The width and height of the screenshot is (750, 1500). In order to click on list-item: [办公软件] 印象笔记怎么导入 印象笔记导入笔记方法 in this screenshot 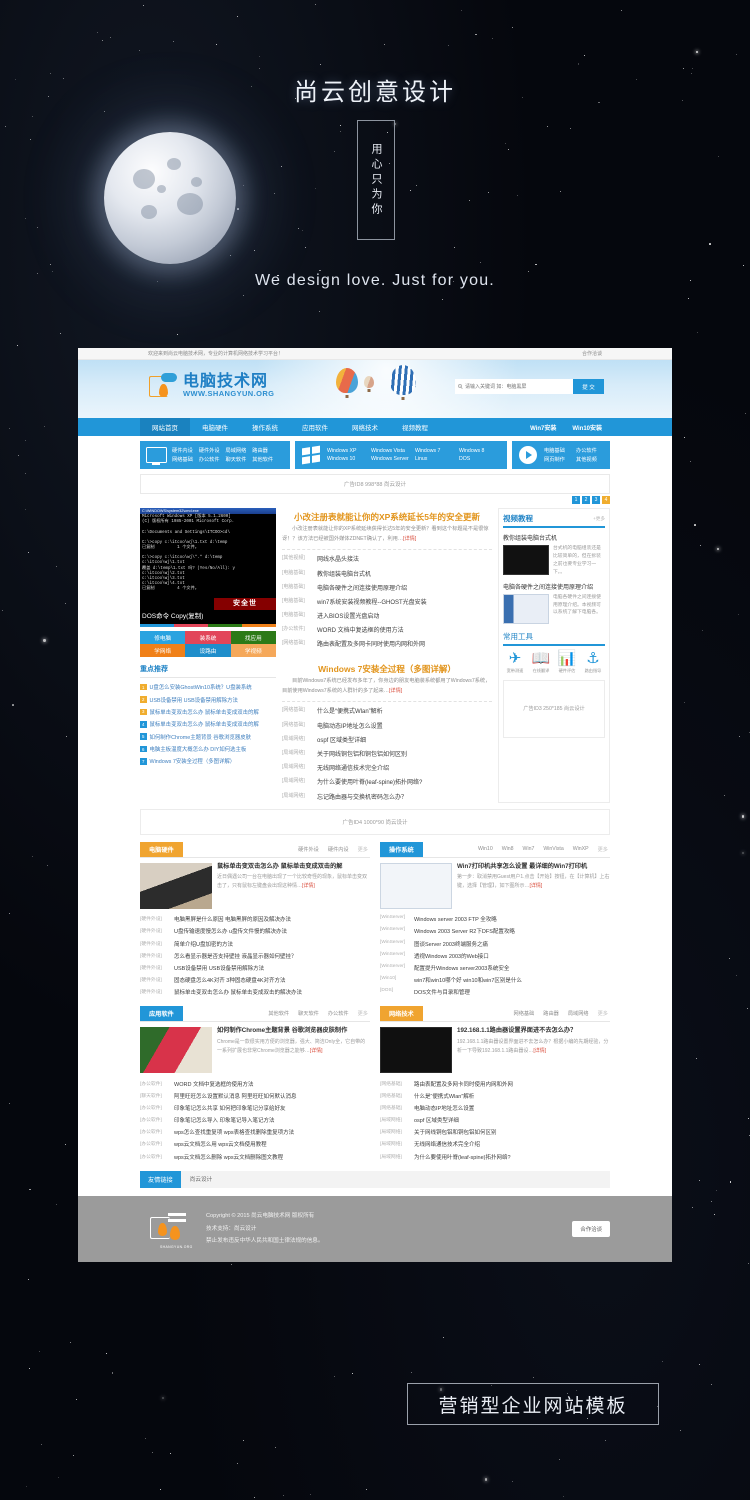, I will do `click(255, 1120)`.